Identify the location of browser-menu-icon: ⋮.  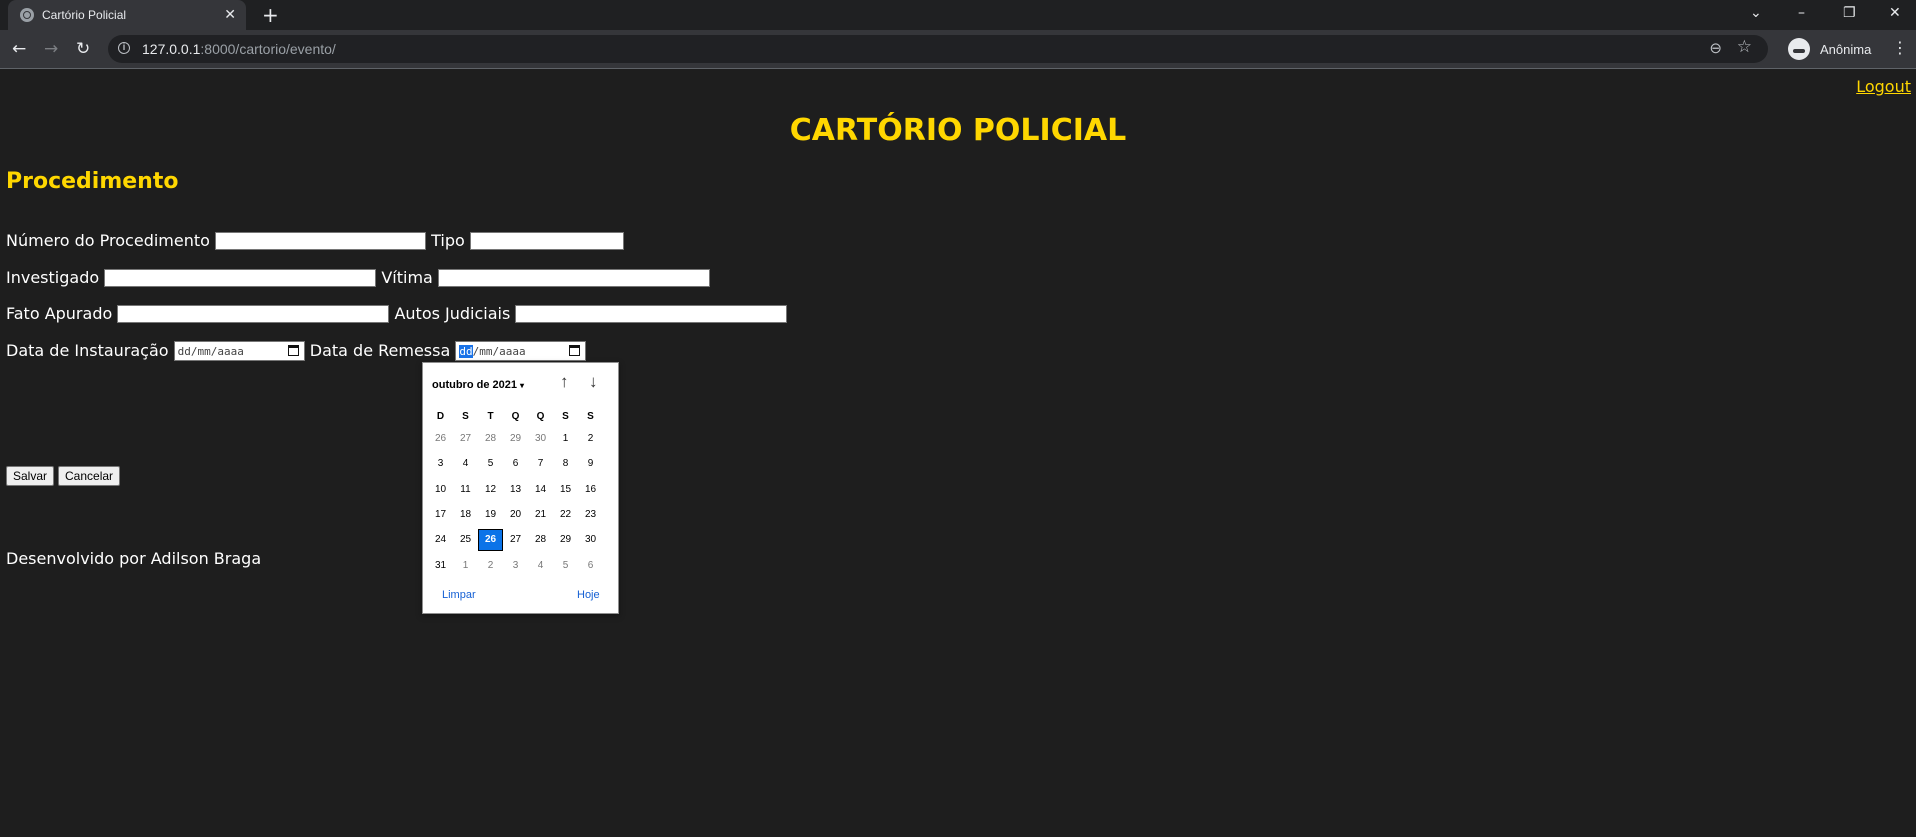
(1900, 47).